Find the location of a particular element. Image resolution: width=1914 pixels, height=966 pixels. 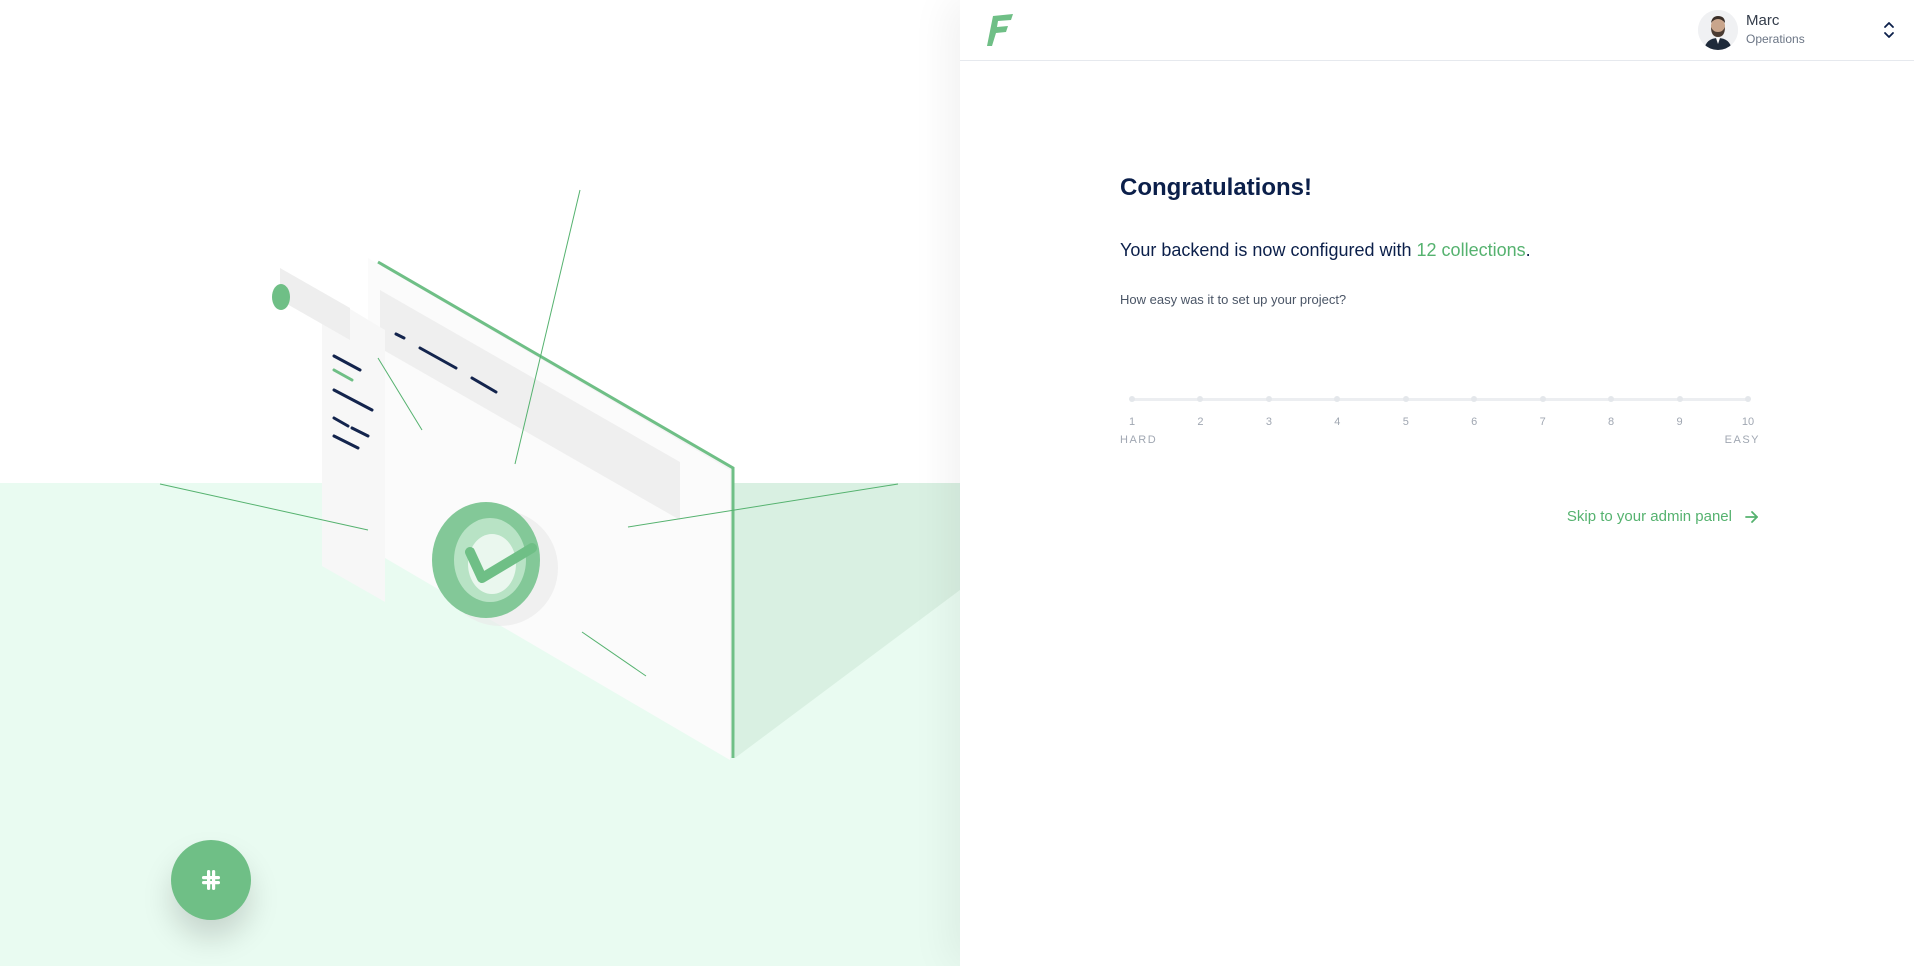

rating-min-label: HARD is located at coordinates (1139, 440).